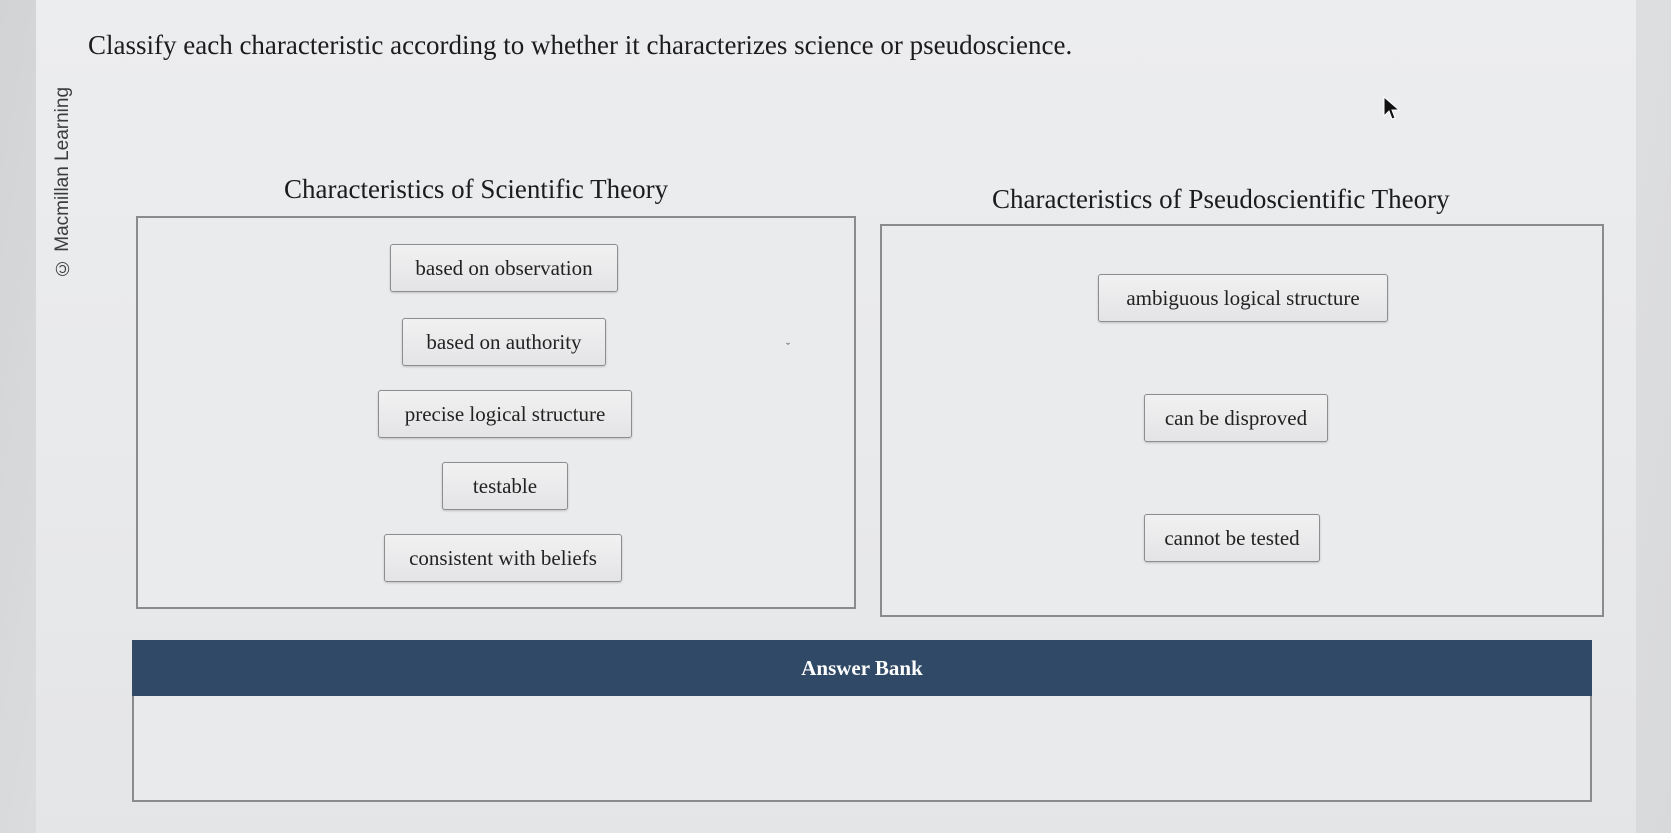  What do you see at coordinates (504, 268) in the screenshot?
I see `chip-based-on-observation: based on observation` at bounding box center [504, 268].